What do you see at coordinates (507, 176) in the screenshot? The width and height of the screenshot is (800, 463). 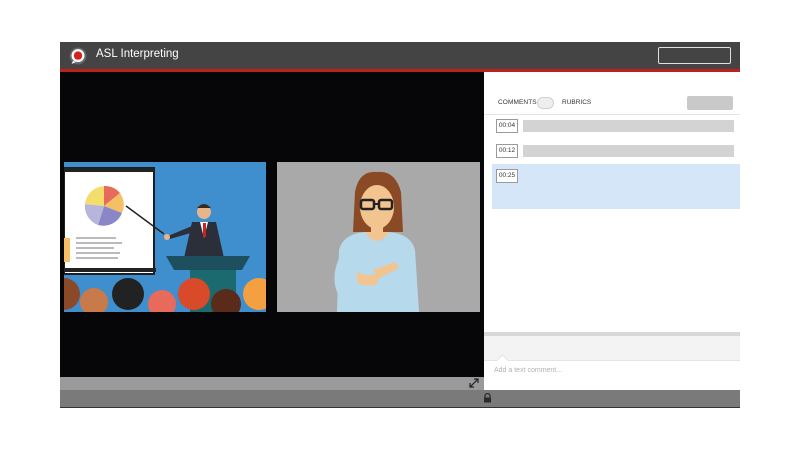 I see `comment-timestamp: 00:25` at bounding box center [507, 176].